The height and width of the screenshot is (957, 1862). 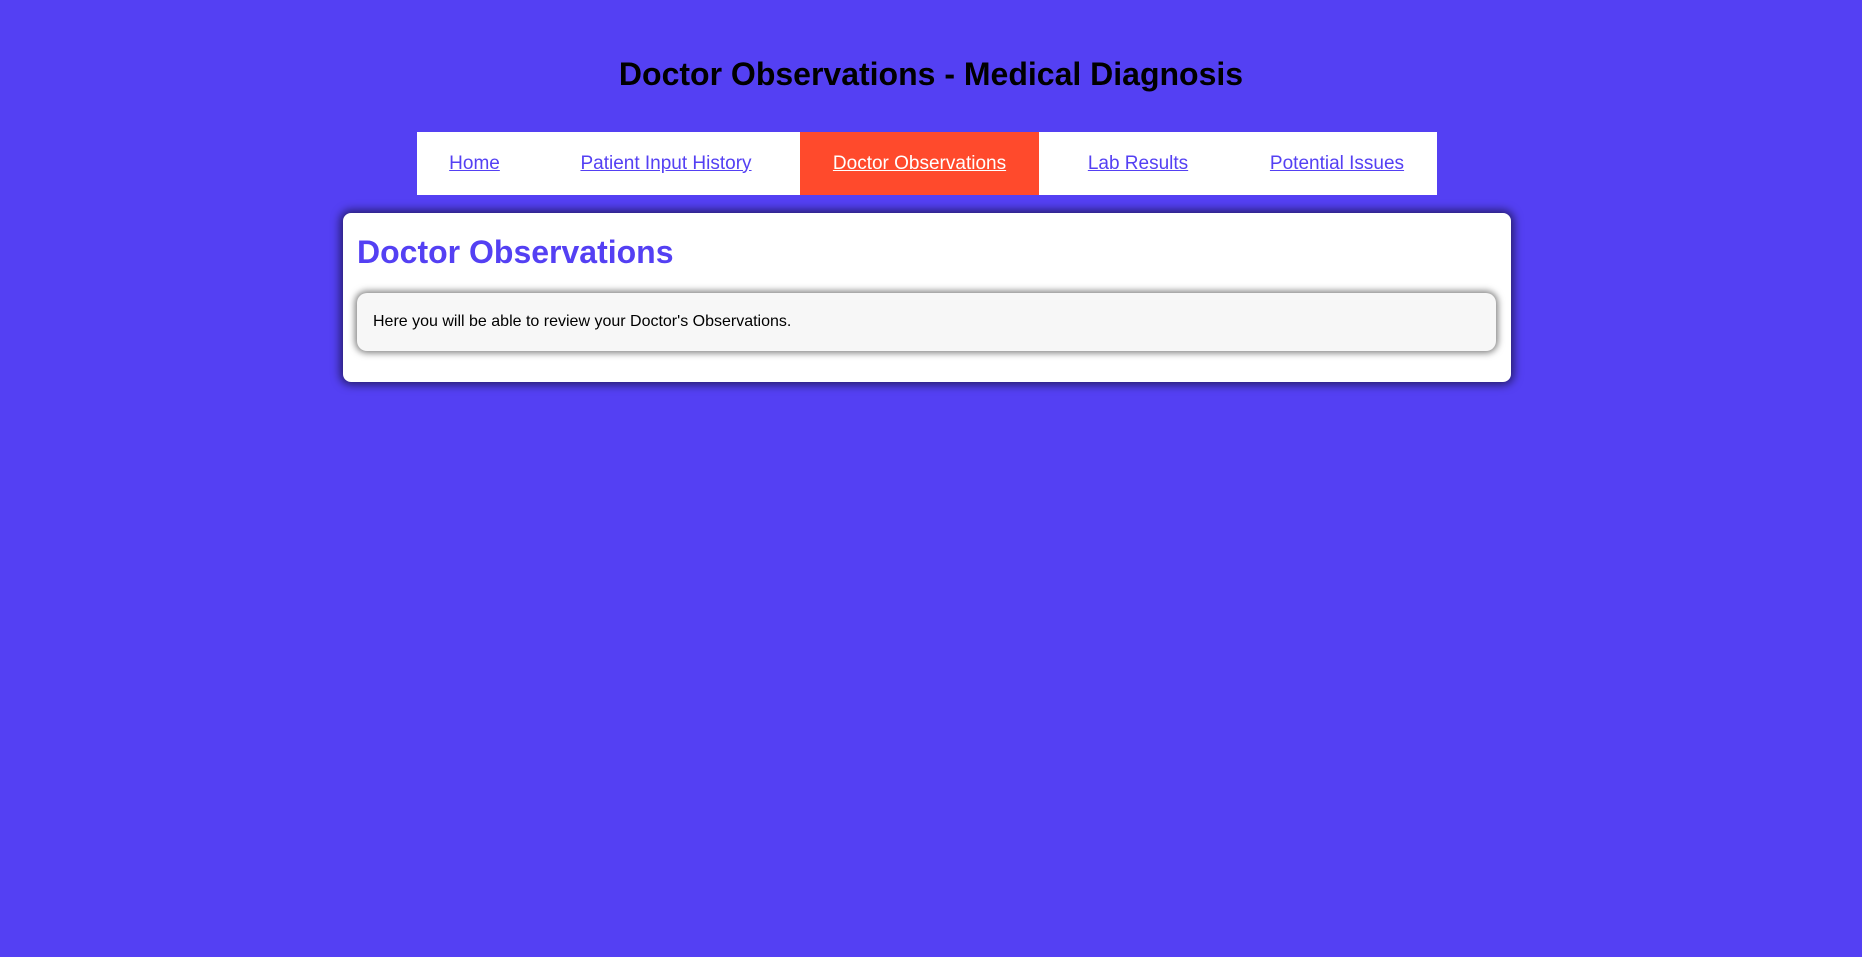 I want to click on nav-link-patient-input-history: Patient Input History, so click(x=666, y=163).